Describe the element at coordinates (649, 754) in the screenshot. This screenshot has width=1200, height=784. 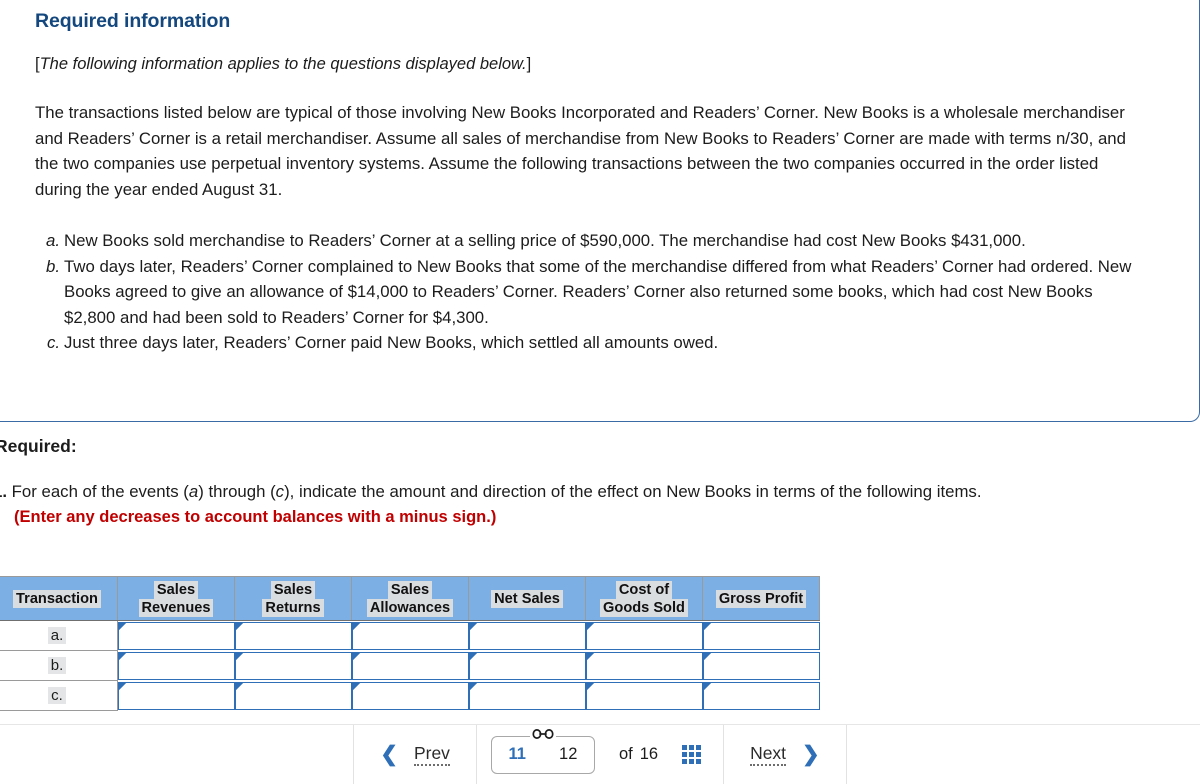
I see `total-pages: 16` at that location.